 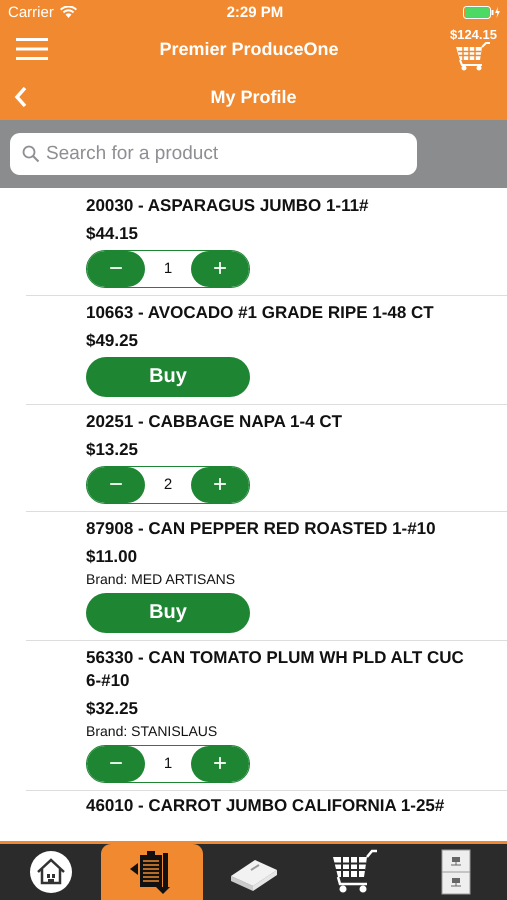 What do you see at coordinates (228, 206) in the screenshot?
I see `product-title: 20030 - ASPARAGUS JUMBO 1-11#` at bounding box center [228, 206].